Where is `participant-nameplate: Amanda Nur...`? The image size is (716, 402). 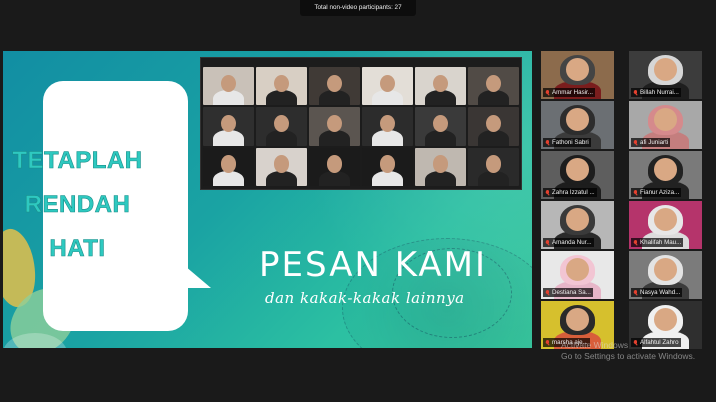
participant-nameplate: Amanda Nur... is located at coordinates (568, 242).